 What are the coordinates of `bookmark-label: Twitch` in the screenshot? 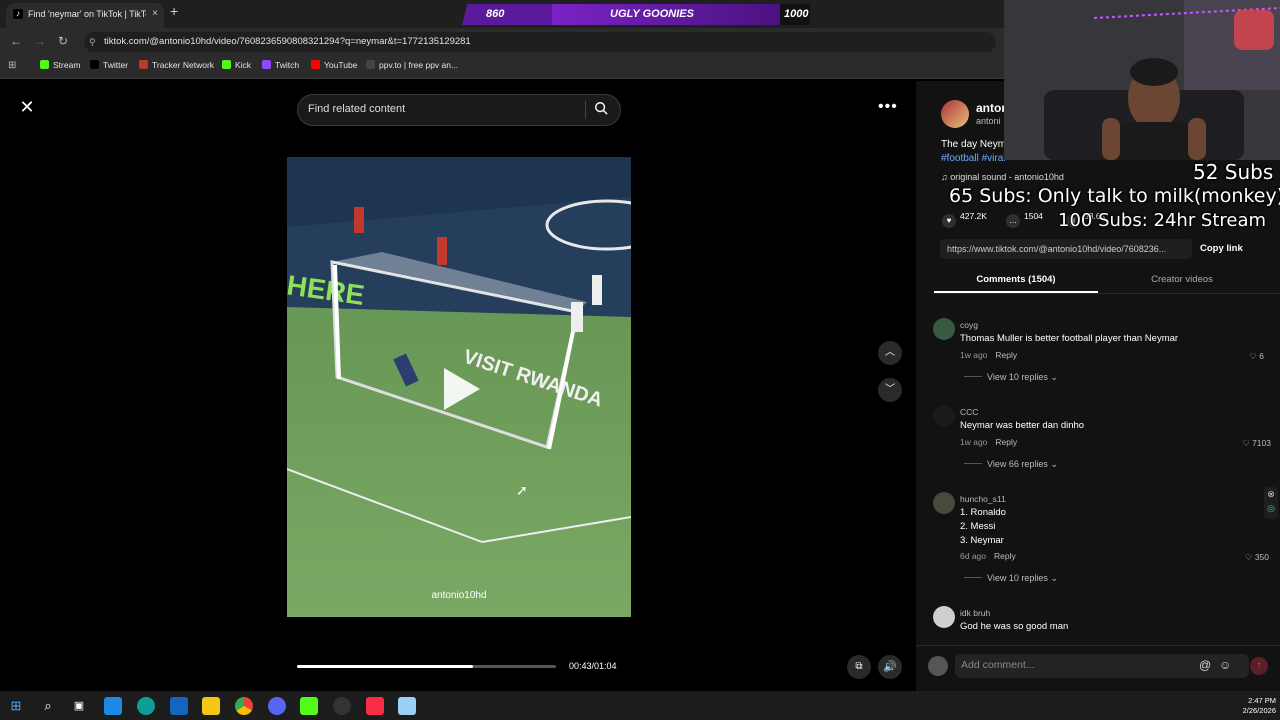 It's located at (287, 65).